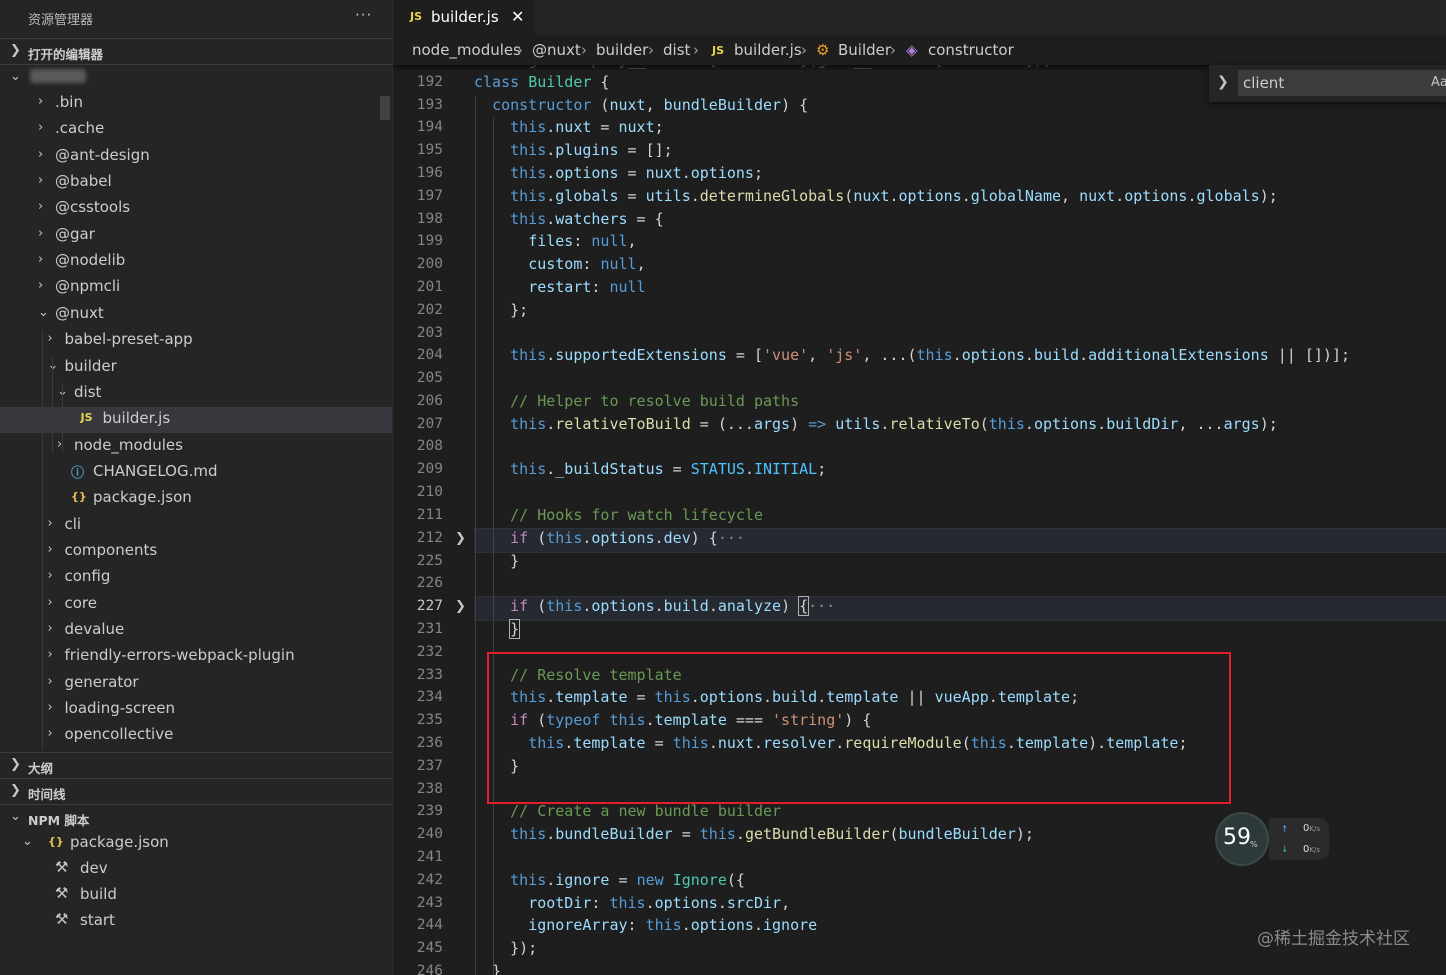 The height and width of the screenshot is (975, 1446). Describe the element at coordinates (88, 391) in the screenshot. I see `tree-item-label: dist` at that location.